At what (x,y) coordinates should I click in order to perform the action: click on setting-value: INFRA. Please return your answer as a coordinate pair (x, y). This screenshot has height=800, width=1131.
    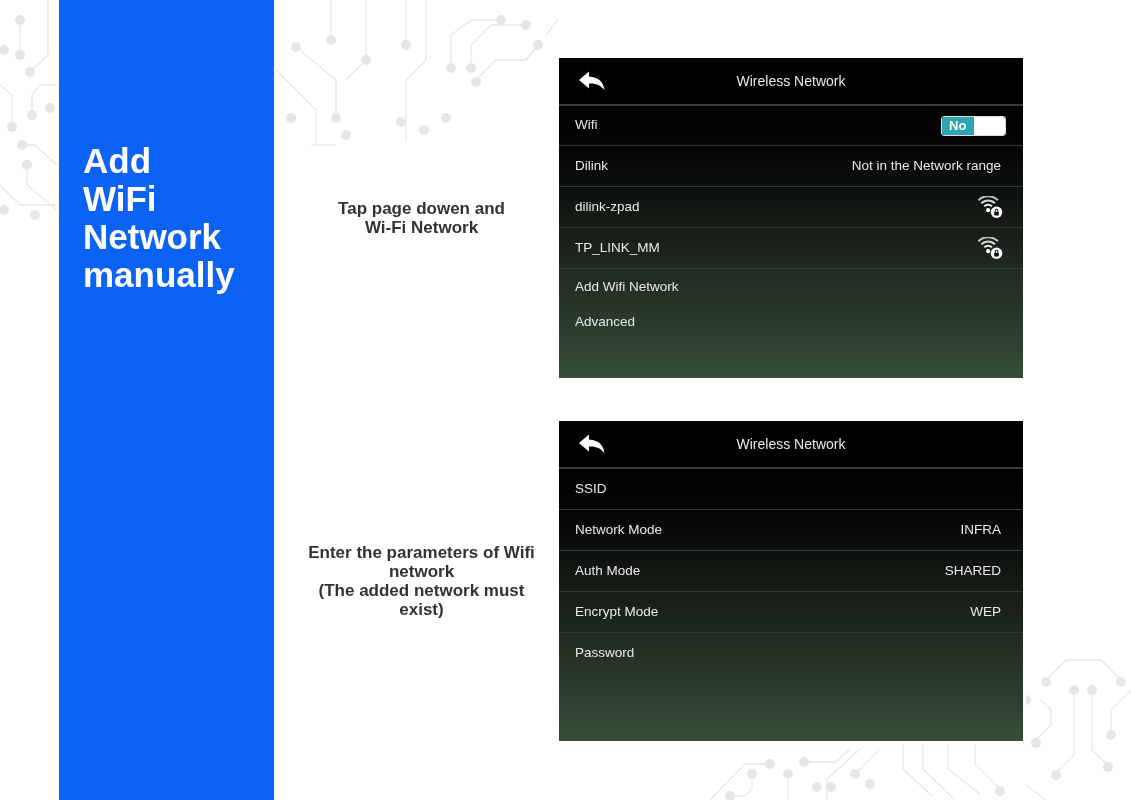
    Looking at the image, I should click on (980, 529).